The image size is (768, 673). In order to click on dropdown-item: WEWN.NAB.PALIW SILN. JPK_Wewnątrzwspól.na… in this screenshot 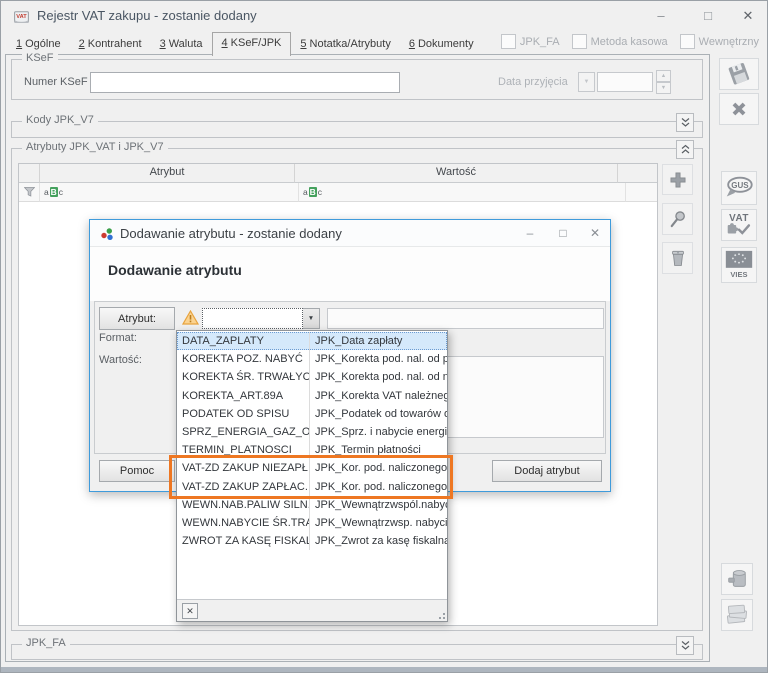, I will do `click(312, 504)`.